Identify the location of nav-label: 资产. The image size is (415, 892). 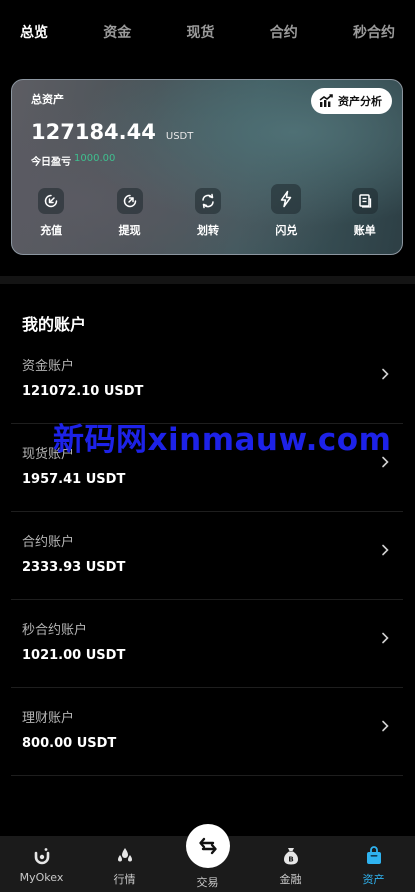
(373, 879).